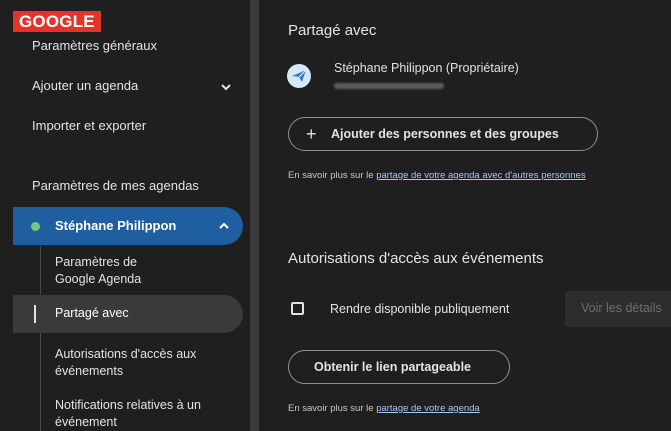 The width and height of the screenshot is (671, 431). What do you see at coordinates (89, 371) in the screenshot?
I see `sub-item-label: événements` at bounding box center [89, 371].